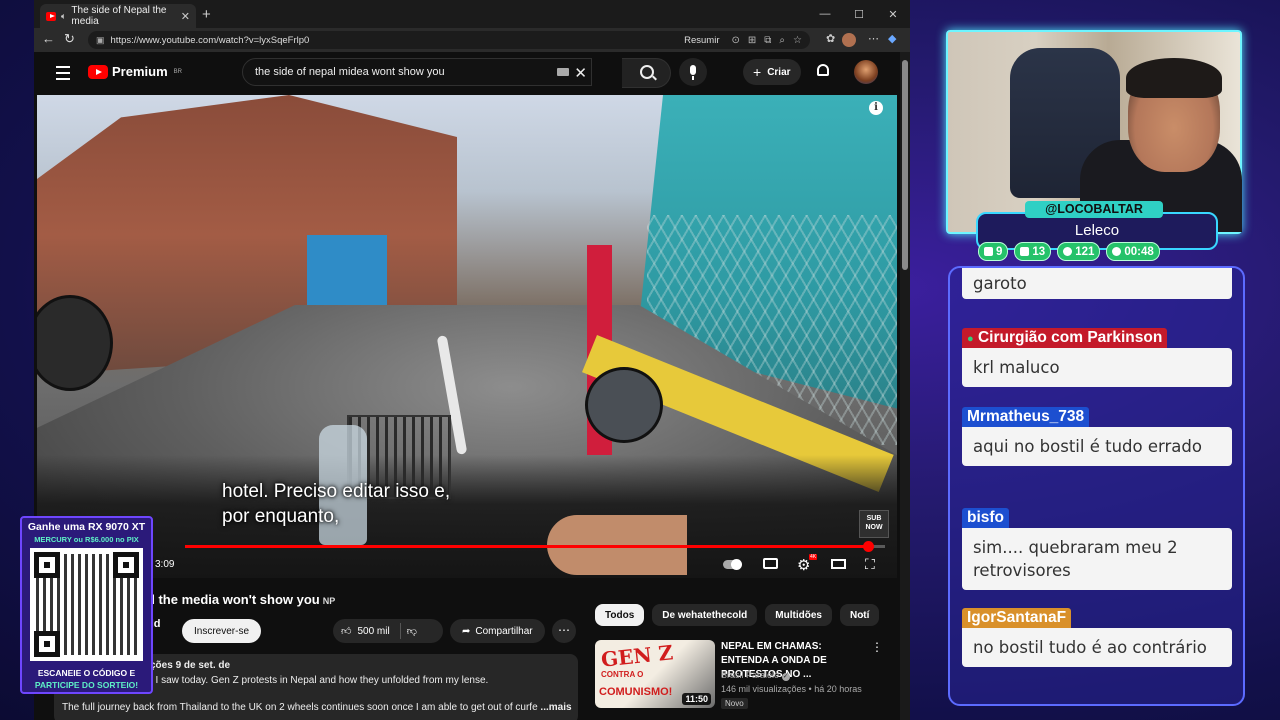 Image resolution: width=1280 pixels, height=720 pixels. What do you see at coordinates (905, 386) in the screenshot?
I see `page-scrollbar` at bounding box center [905, 386].